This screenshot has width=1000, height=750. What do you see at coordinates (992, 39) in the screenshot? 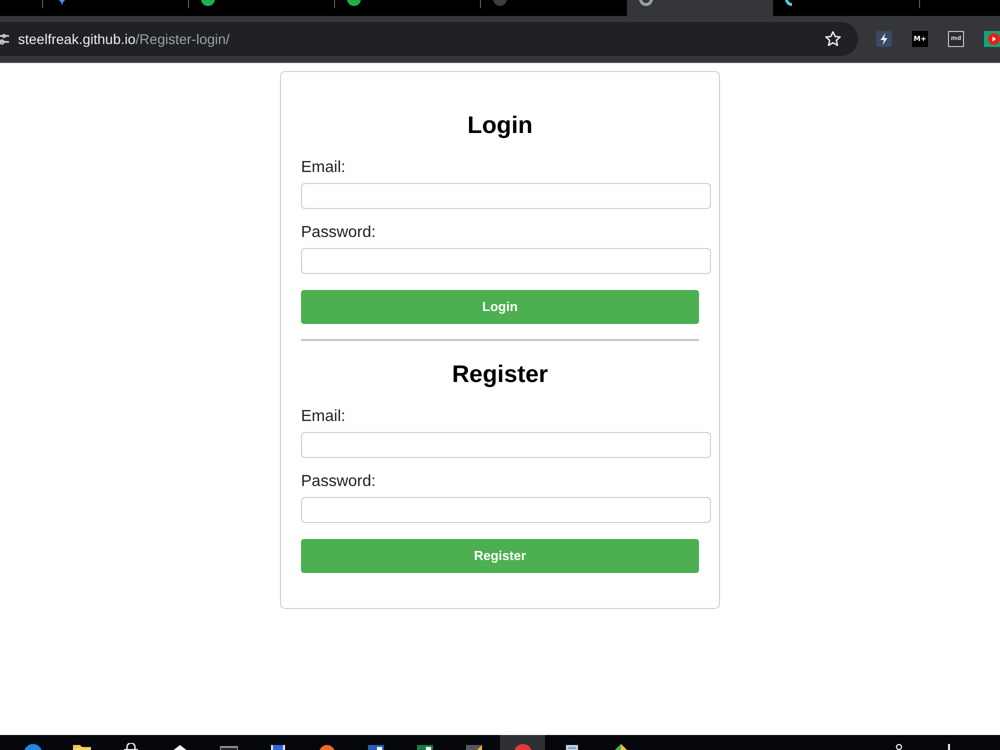
I see `play-icon` at bounding box center [992, 39].